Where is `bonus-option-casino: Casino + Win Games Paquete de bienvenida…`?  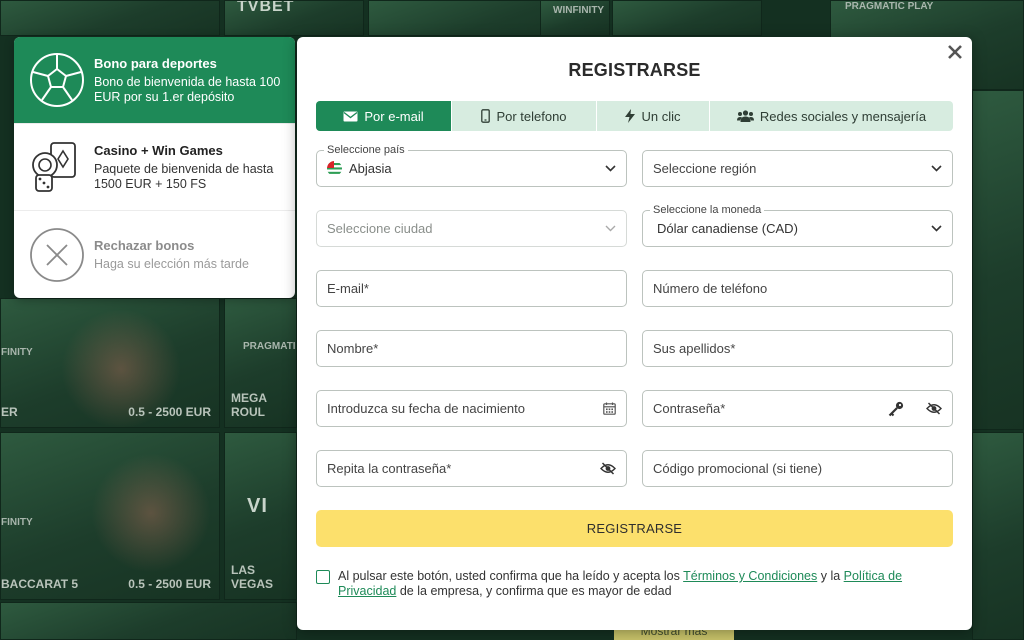 bonus-option-casino: Casino + Win Games Paquete de bienvenida… is located at coordinates (154, 167).